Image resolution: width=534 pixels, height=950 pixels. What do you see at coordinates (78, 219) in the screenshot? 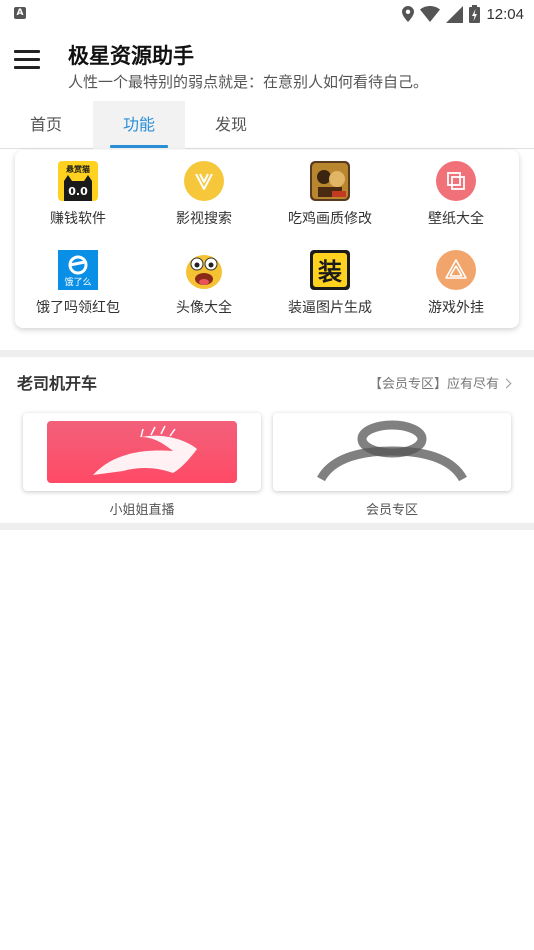
I see `feature-label: 赚钱软件` at bounding box center [78, 219].